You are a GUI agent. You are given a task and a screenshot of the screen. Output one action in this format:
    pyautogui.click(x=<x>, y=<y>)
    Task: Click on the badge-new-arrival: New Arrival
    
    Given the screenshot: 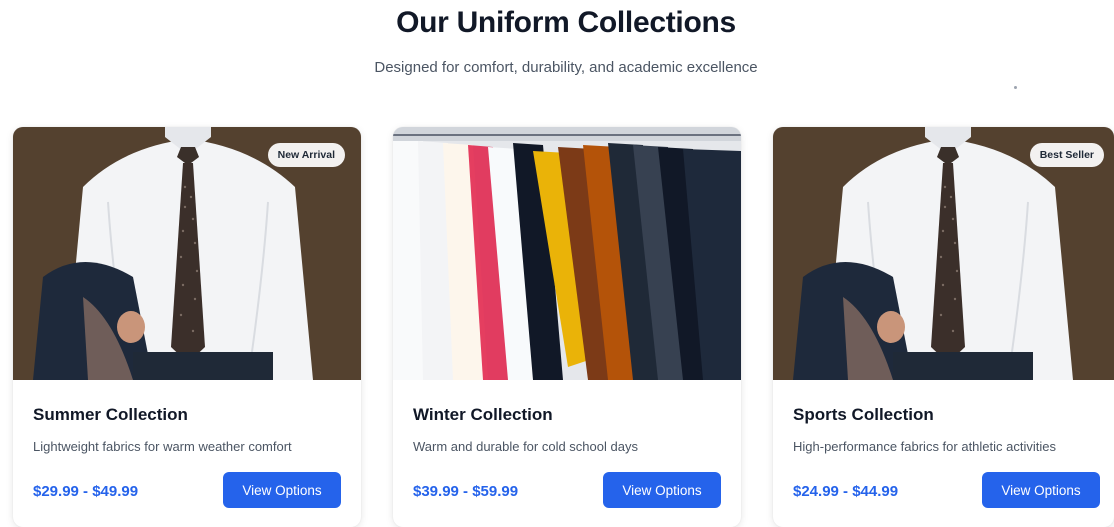 What is the action you would take?
    pyautogui.click(x=306, y=155)
    